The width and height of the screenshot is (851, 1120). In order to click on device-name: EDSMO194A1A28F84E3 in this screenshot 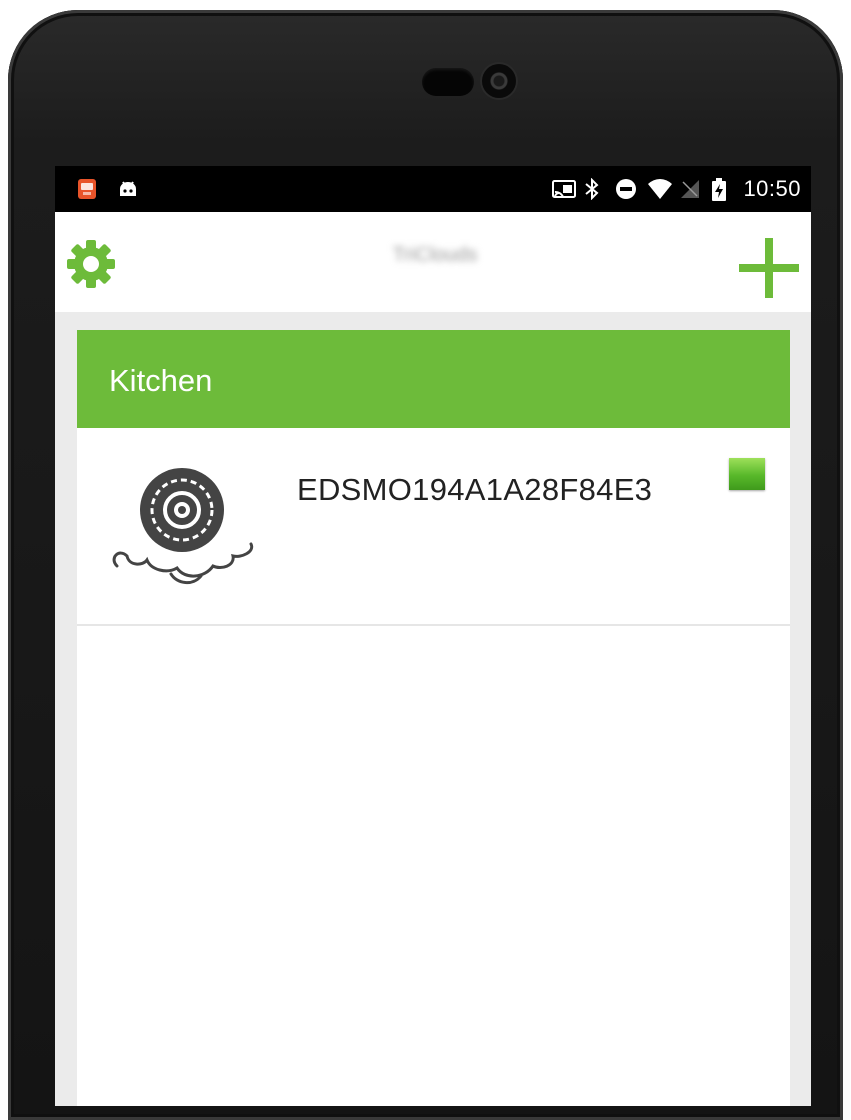, I will do `click(475, 489)`.